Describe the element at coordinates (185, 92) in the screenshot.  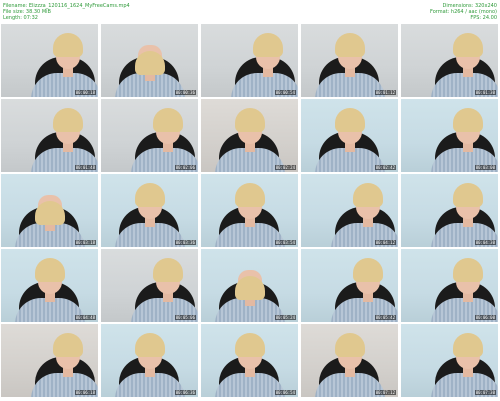
I see `timestamp: 00:00:36` at that location.